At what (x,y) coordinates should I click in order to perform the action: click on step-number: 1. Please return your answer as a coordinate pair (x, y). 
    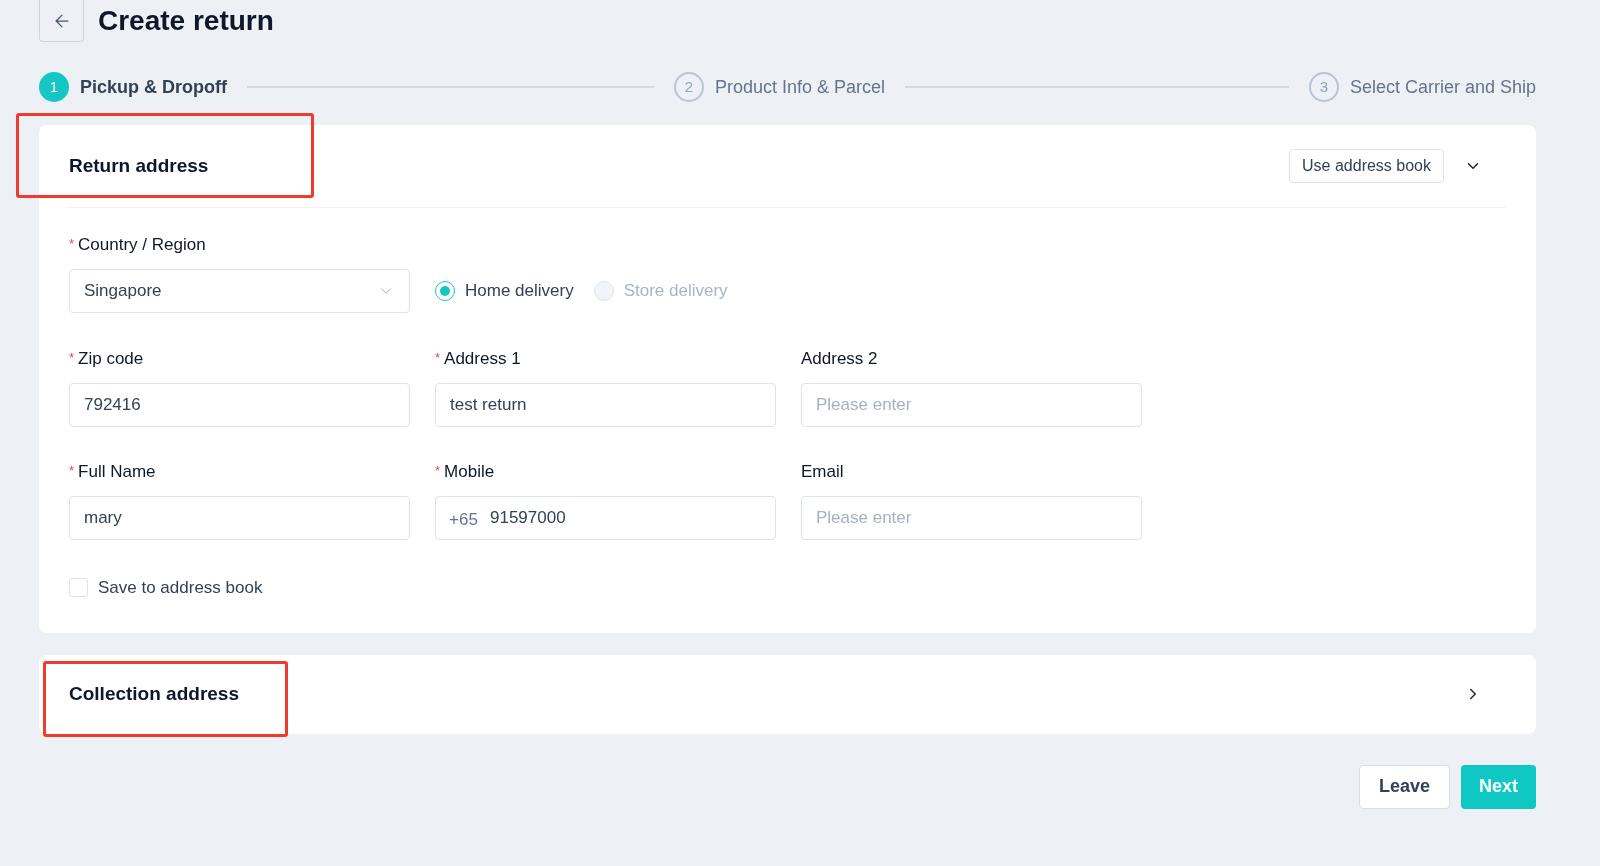
    Looking at the image, I should click on (54, 87).